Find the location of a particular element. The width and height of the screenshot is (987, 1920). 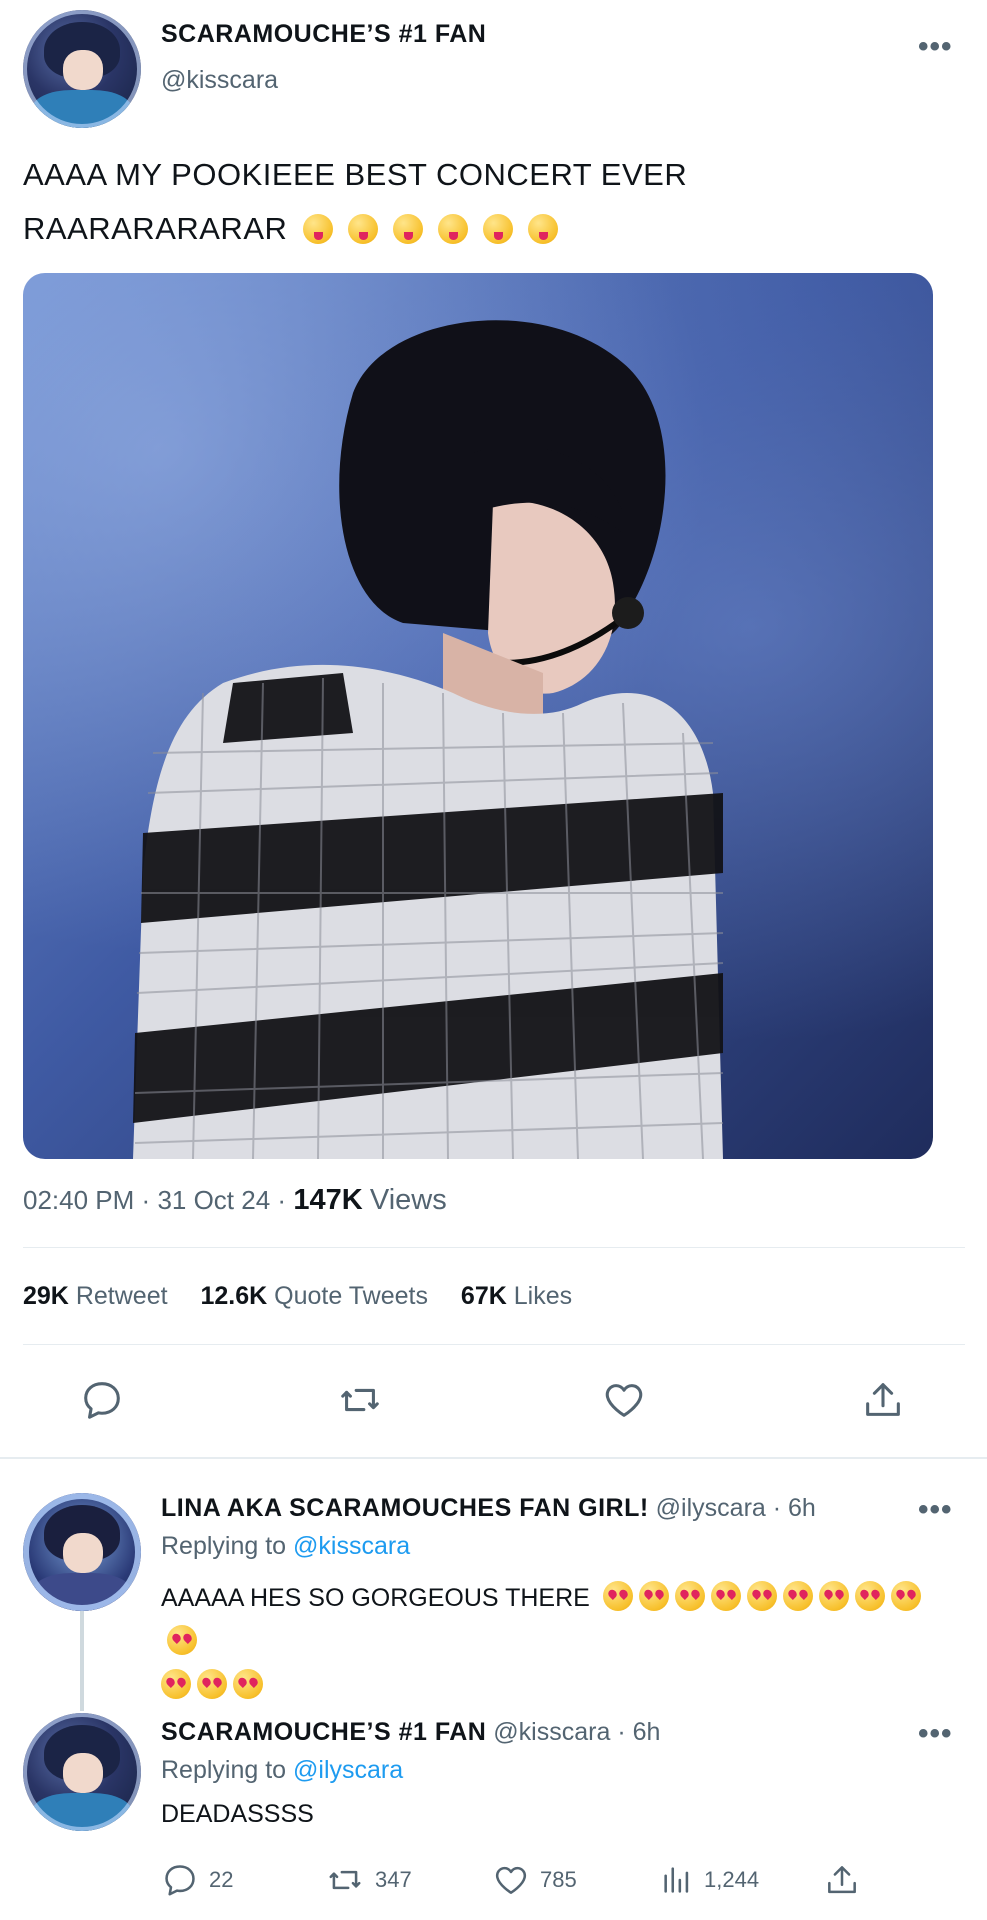

author-name: SCARAMOUCHE’S #1 FAN is located at coordinates (323, 34).